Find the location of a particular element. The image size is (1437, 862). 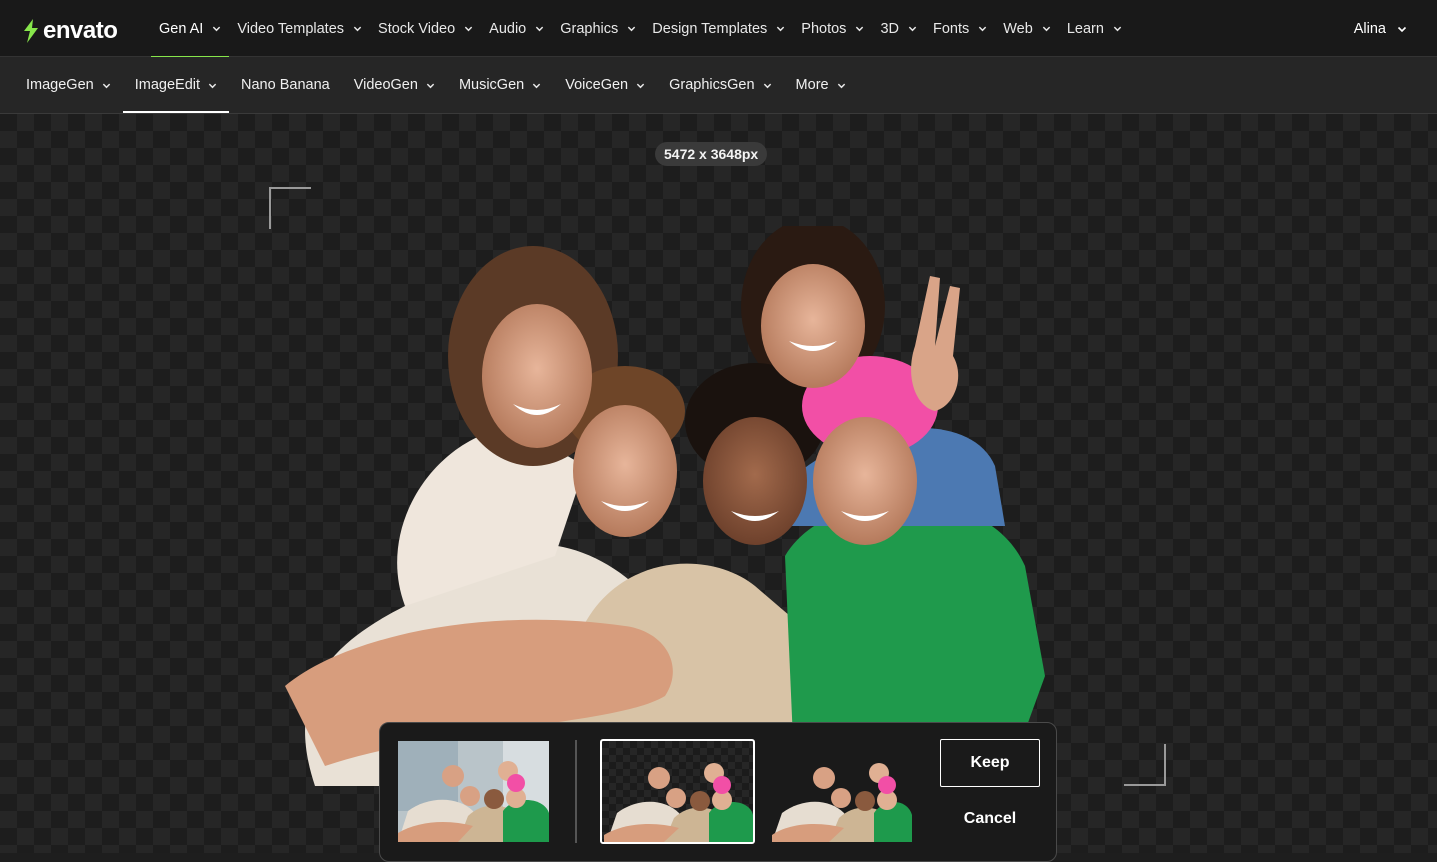

category-design-templates: Design Templates is located at coordinates (718, 28).